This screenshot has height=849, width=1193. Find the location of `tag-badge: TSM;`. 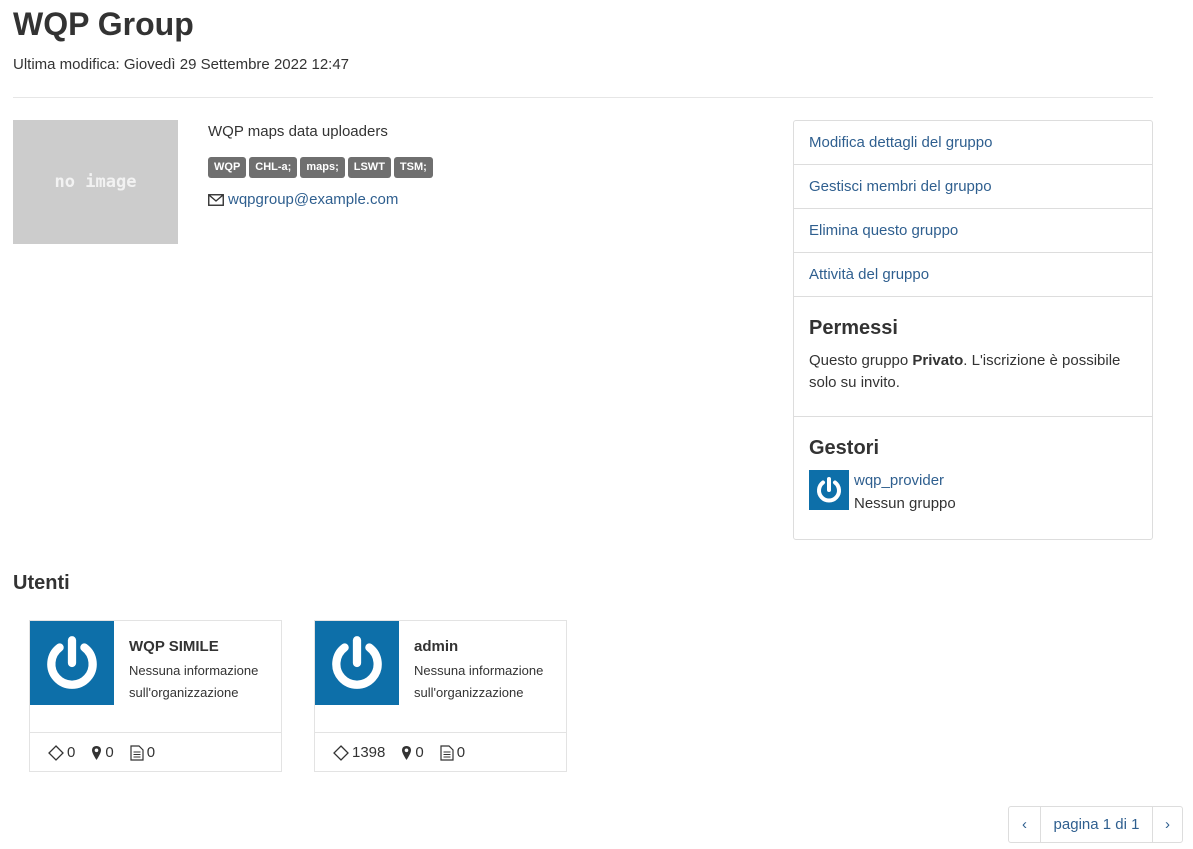

tag-badge: TSM; is located at coordinates (413, 167).